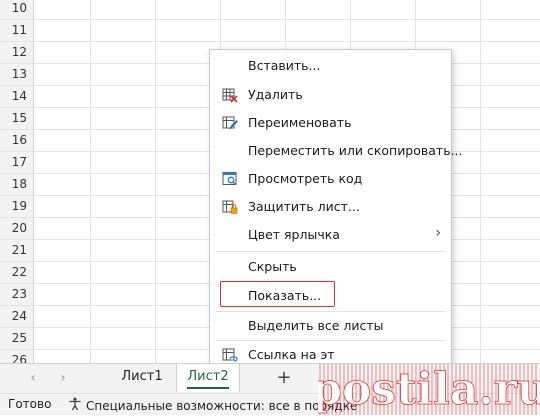 This screenshot has height=418, width=540. Describe the element at coordinates (330, 267) in the screenshot. I see `menu-item-hide: Скрыть` at that location.